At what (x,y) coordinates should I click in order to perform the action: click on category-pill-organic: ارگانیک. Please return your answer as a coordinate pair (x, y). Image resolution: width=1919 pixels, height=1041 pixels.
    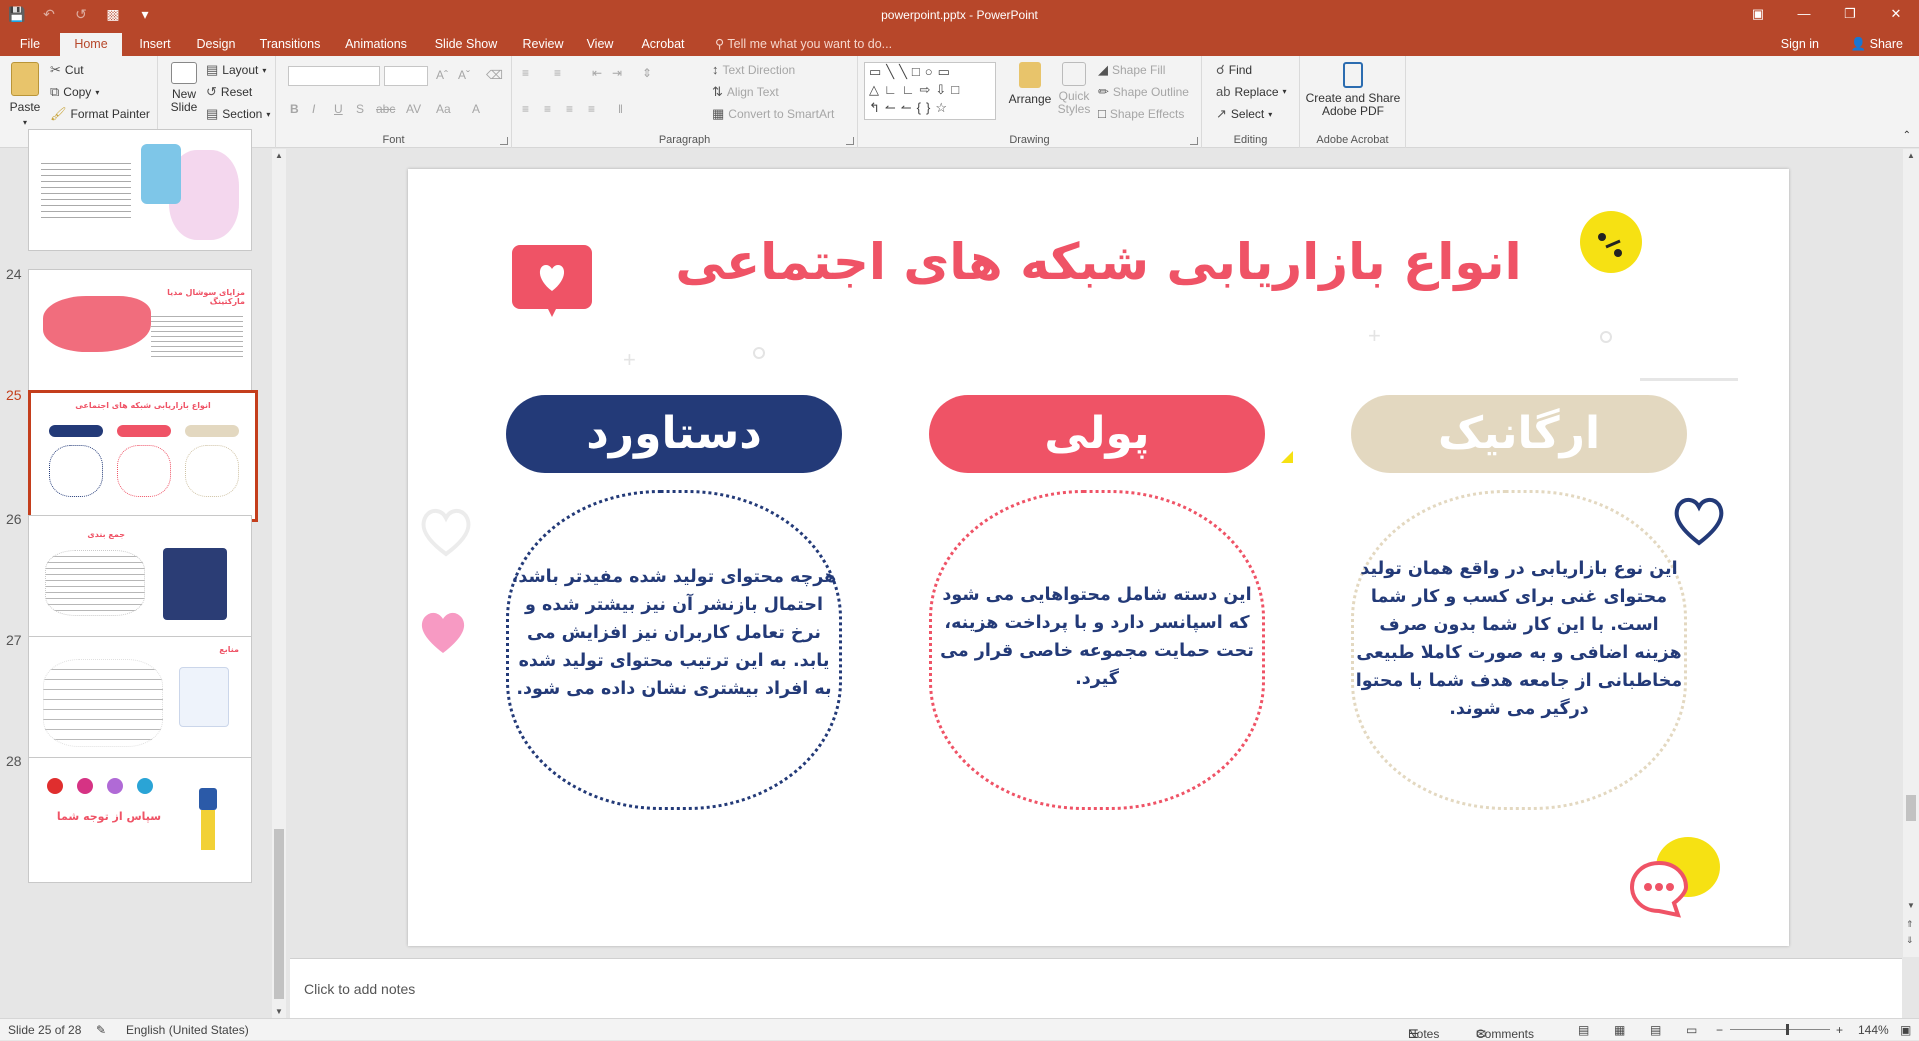
    Looking at the image, I should click on (1519, 434).